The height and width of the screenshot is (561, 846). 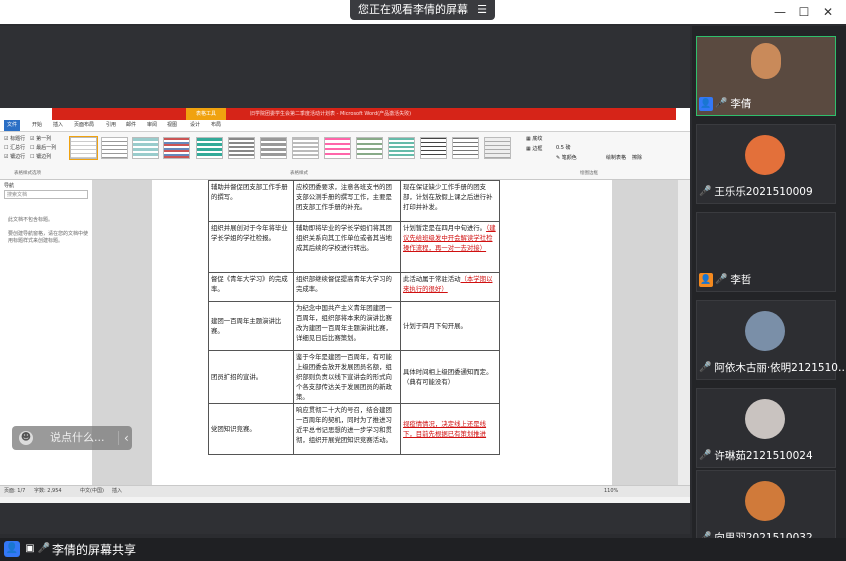 What do you see at coordinates (9, 186) in the screenshot?
I see `nav-title: 导航` at bounding box center [9, 186].